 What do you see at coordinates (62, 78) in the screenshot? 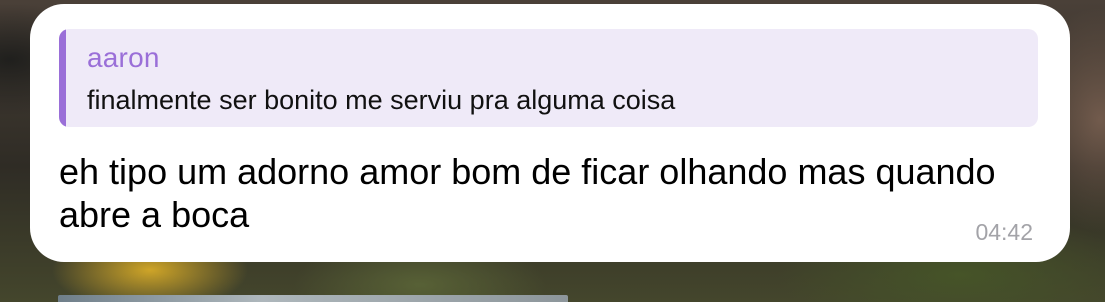
I see `reply-quote-accent-bar` at bounding box center [62, 78].